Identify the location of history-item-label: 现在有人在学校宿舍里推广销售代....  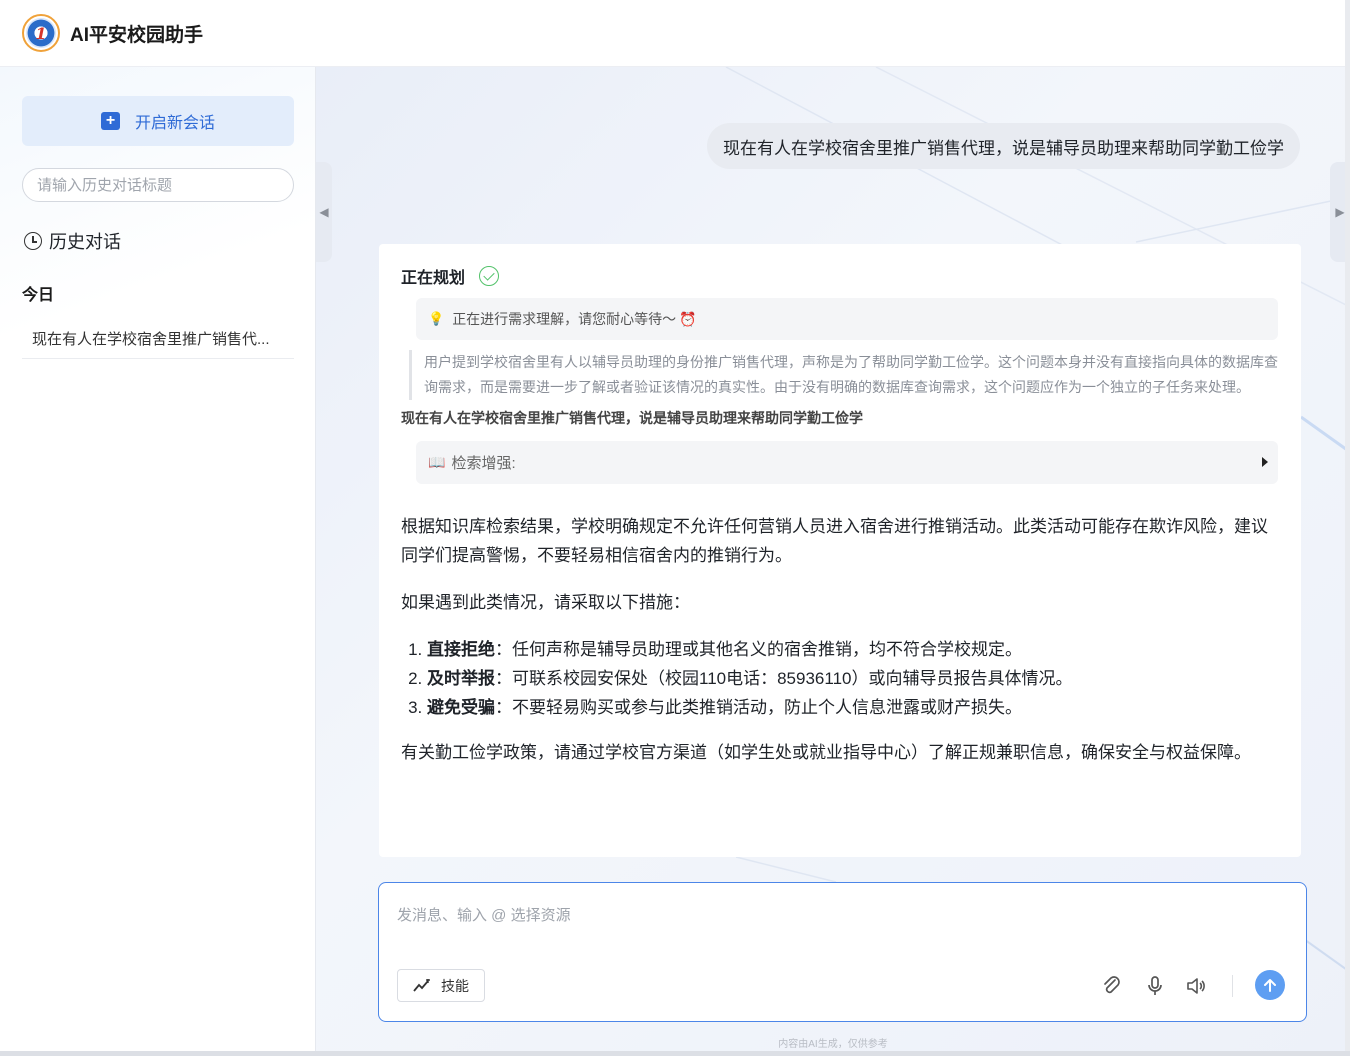
(151, 339).